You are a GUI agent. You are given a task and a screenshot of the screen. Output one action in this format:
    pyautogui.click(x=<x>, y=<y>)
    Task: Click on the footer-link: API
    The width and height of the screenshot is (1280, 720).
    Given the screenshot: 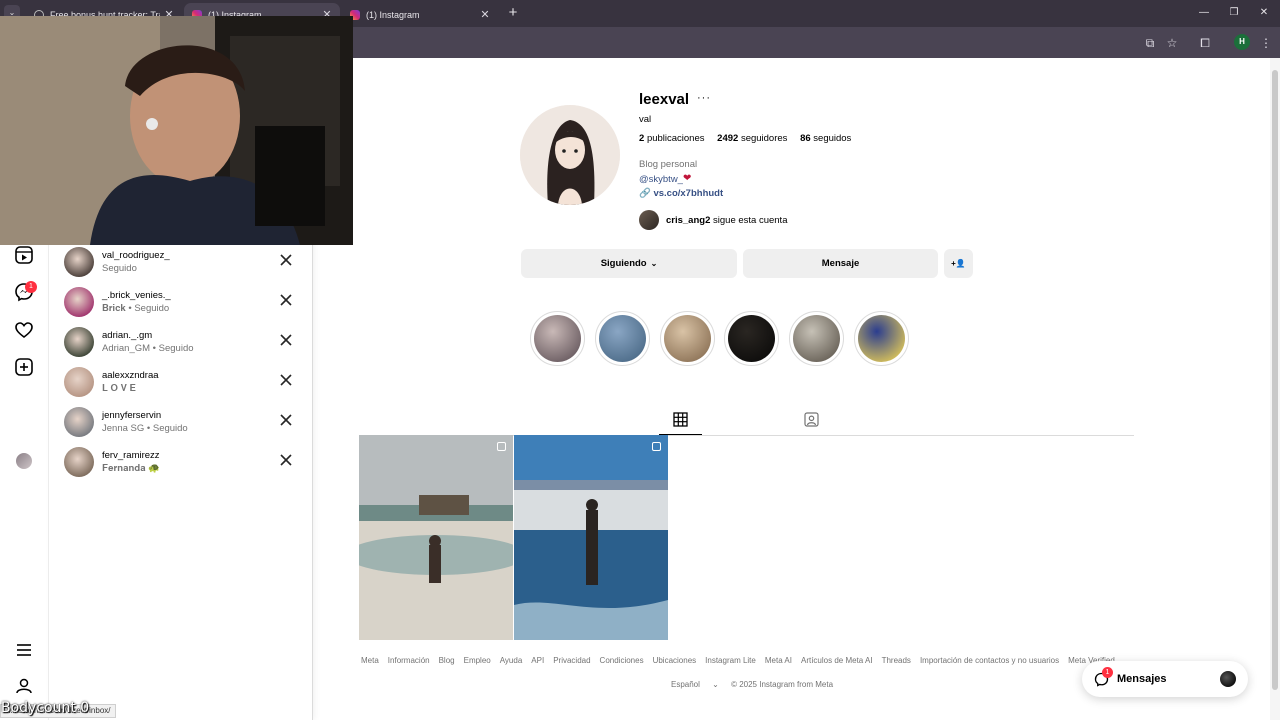 What is the action you would take?
    pyautogui.click(x=537, y=660)
    